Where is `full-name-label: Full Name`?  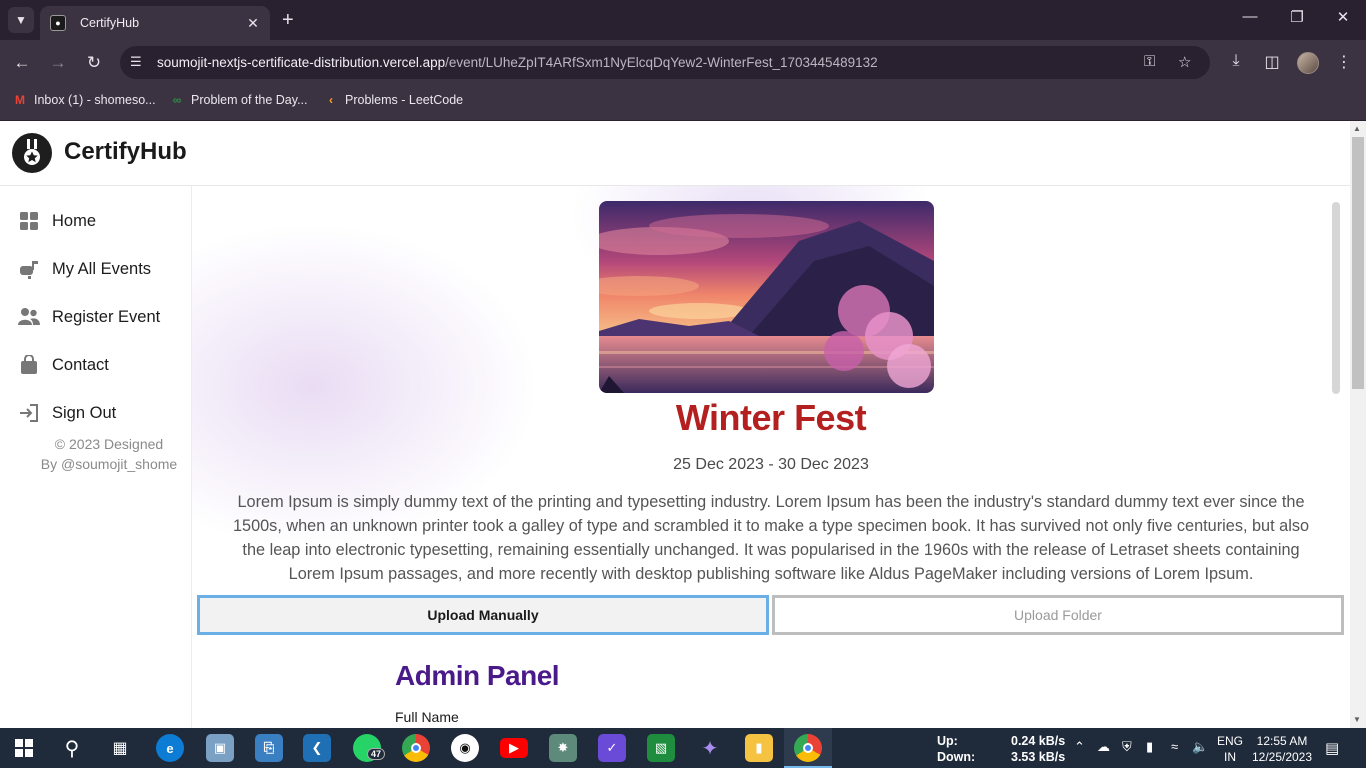
full-name-label: Full Name is located at coordinates (427, 717).